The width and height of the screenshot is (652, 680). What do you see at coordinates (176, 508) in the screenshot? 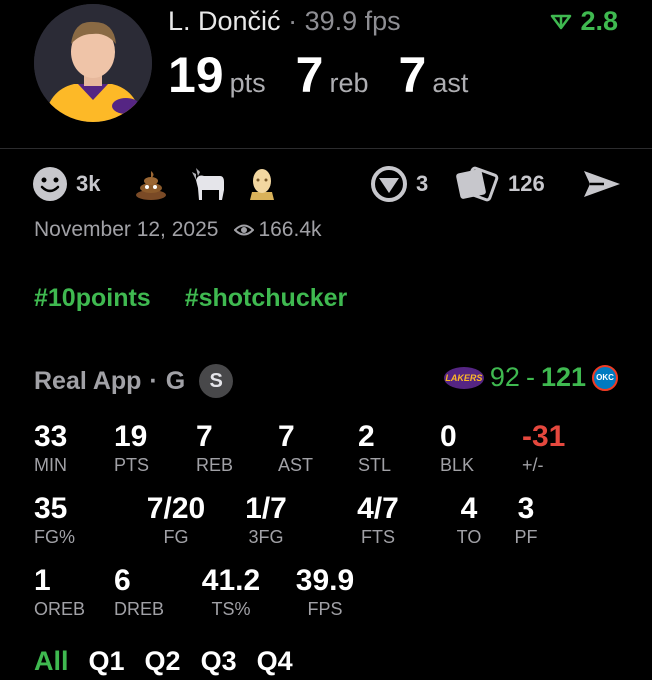
I see `stat-value: 7/20` at bounding box center [176, 508].